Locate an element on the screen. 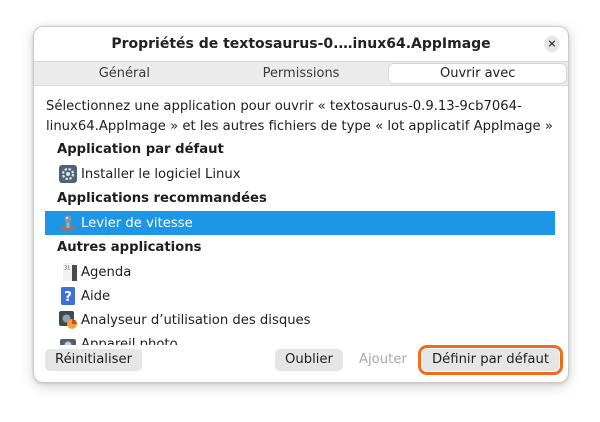 Image resolution: width=600 pixels, height=422 pixels. list-item: Analyseur d’utilisation des disques is located at coordinates (300, 320).